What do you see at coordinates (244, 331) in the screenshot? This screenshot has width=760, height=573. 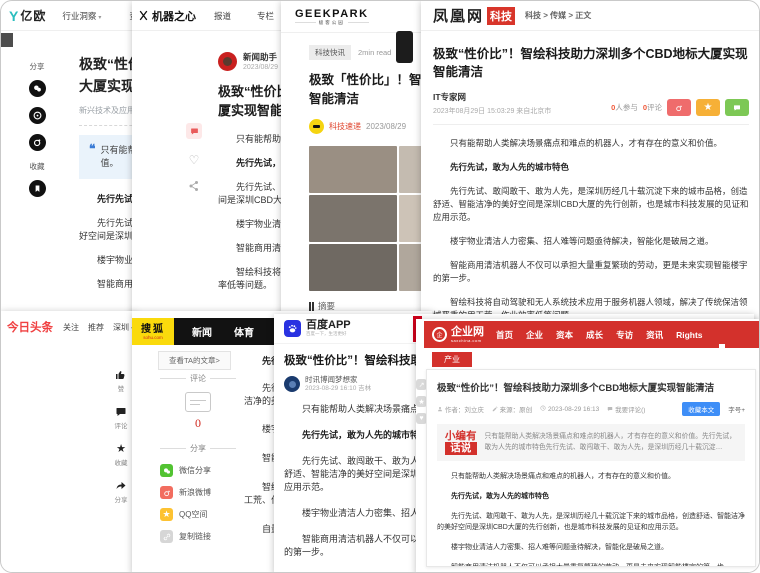 I see `sohu-nav-sports: 体育` at bounding box center [244, 331].